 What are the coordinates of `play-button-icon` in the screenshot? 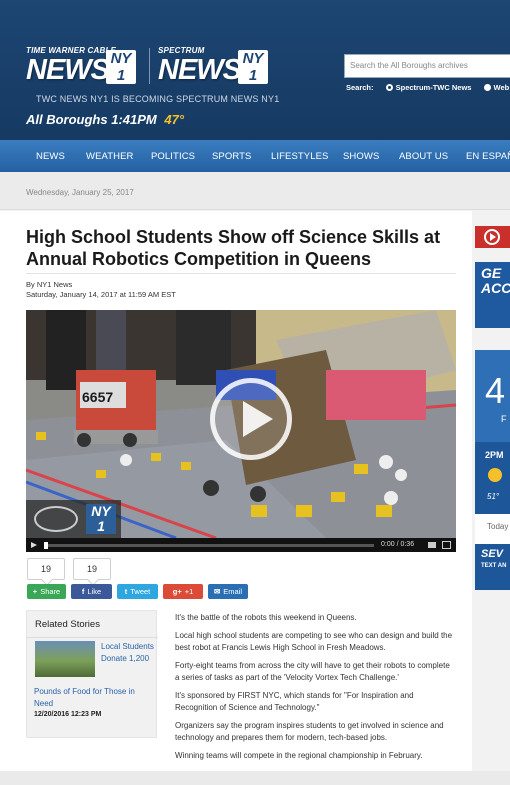 It's located at (251, 419).